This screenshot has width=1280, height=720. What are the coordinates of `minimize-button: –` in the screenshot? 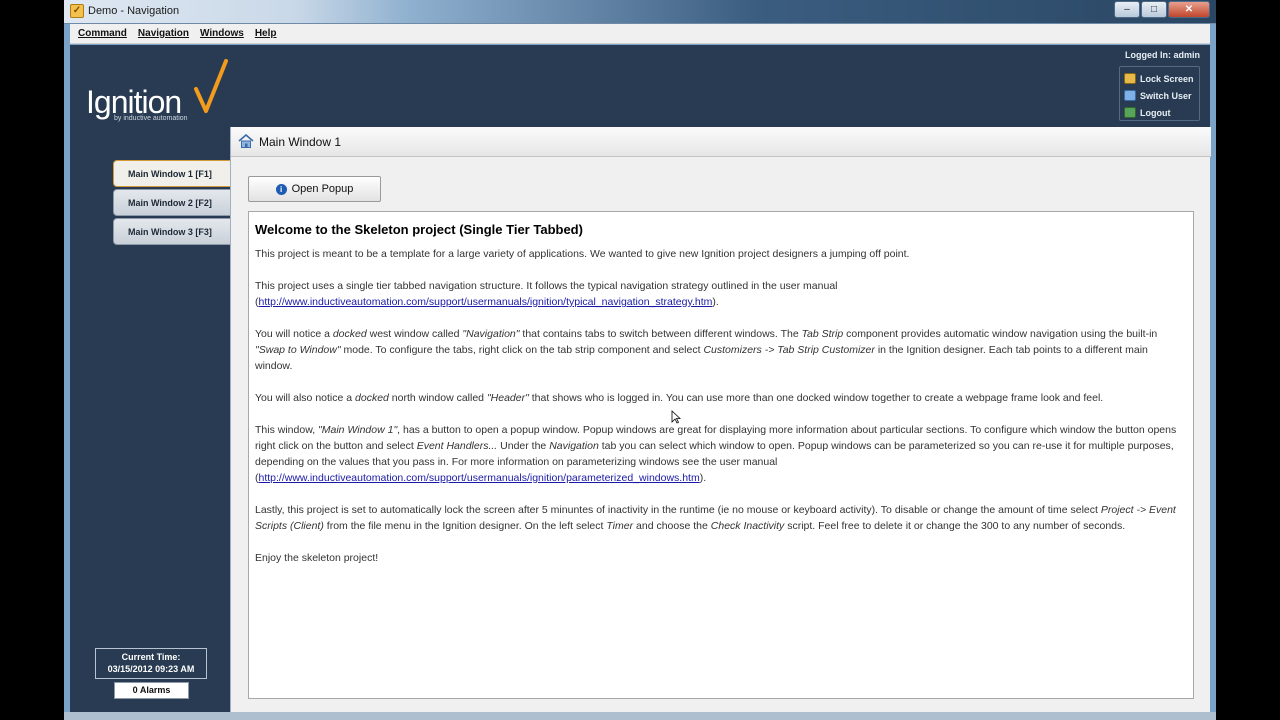 It's located at (1127, 9).